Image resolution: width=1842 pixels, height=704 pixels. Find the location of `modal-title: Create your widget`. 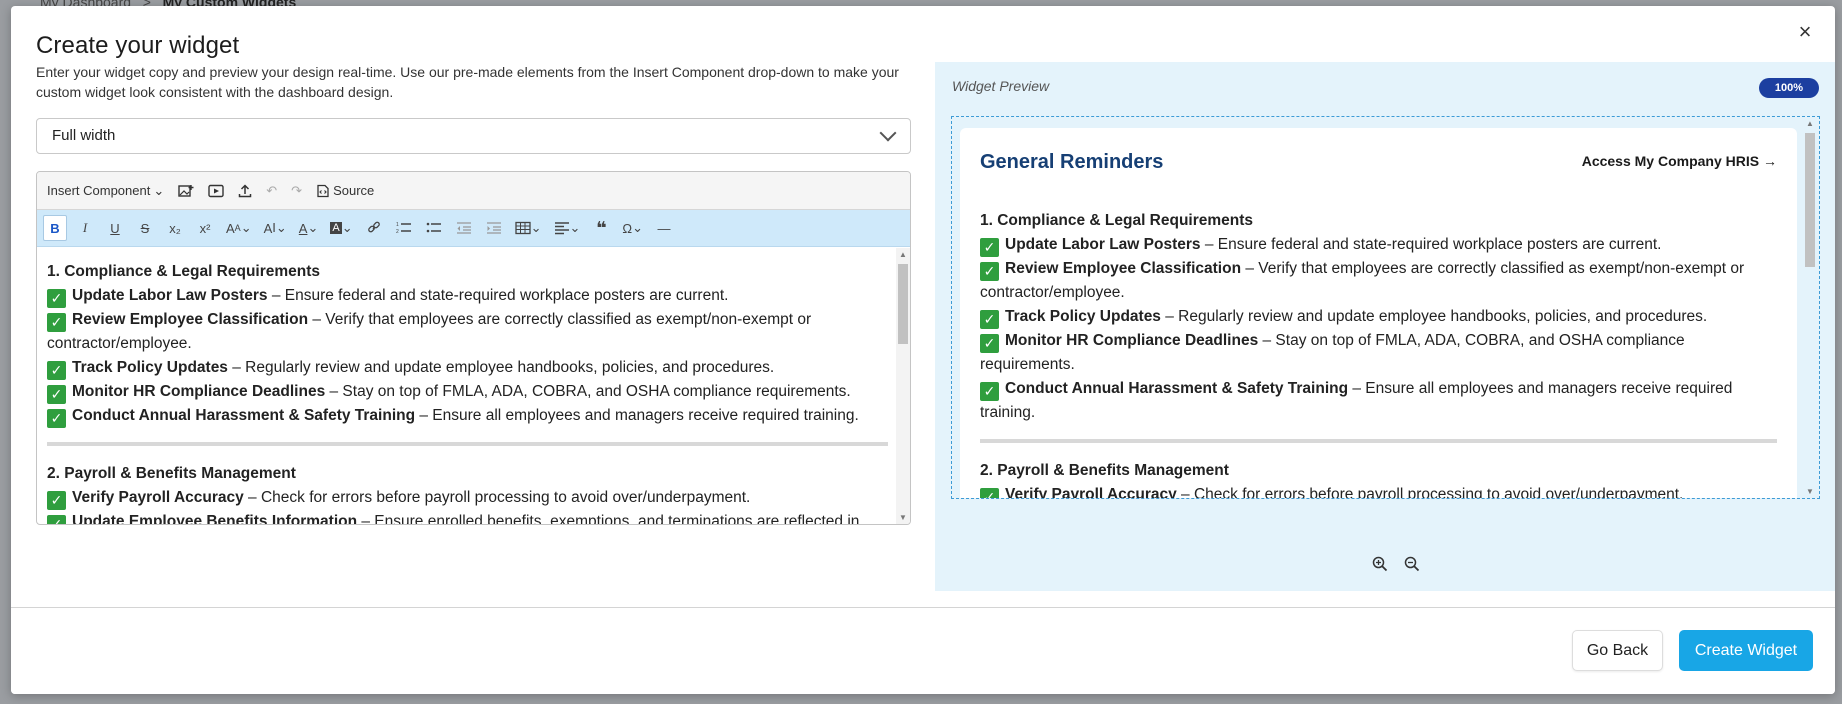

modal-title: Create your widget is located at coordinates (138, 45).